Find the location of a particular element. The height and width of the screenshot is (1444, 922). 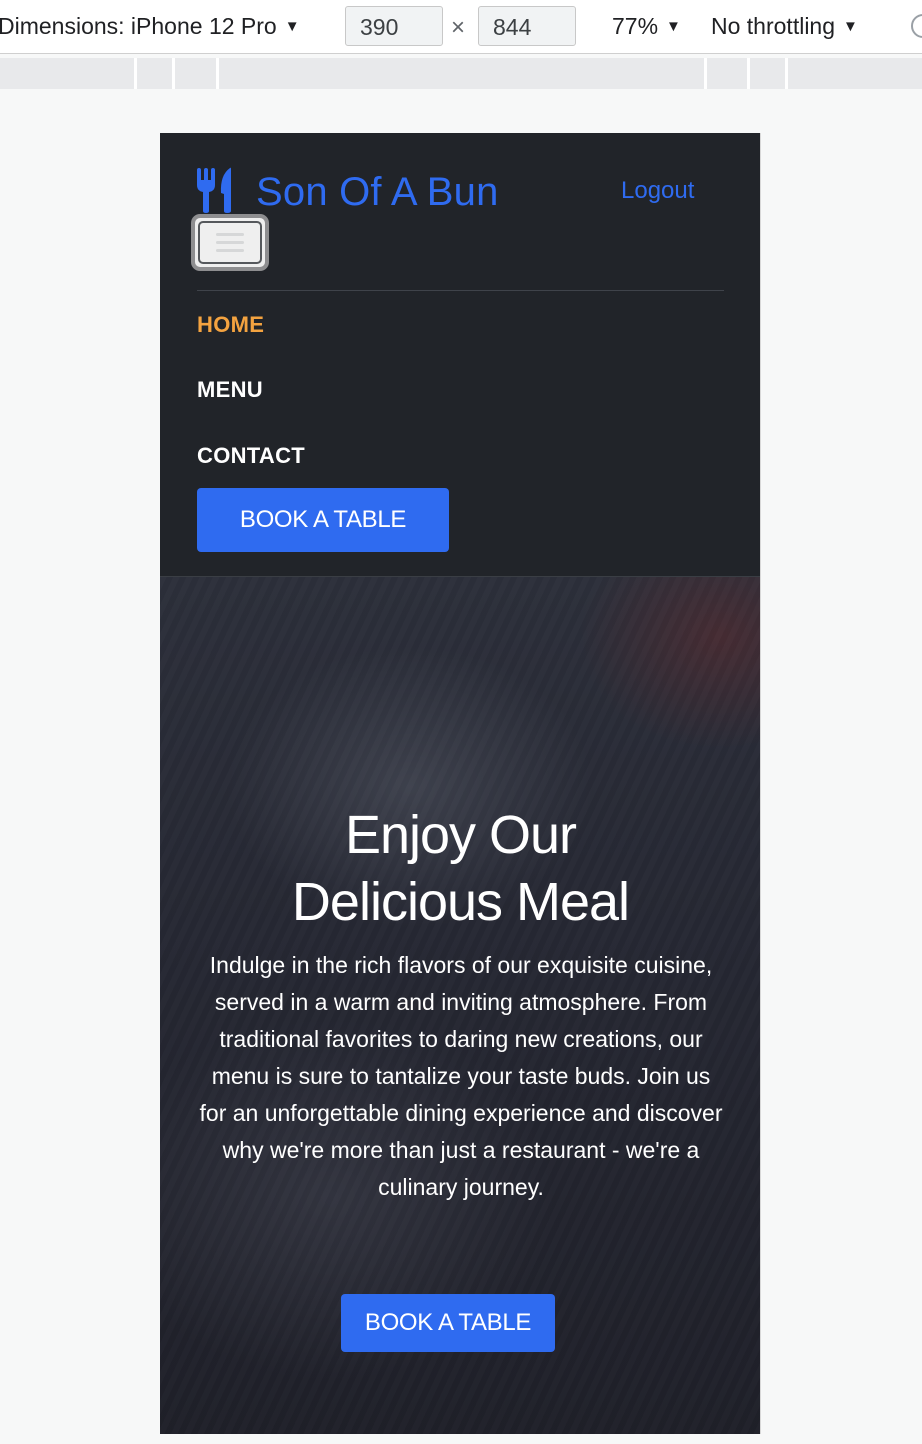

brand-link: Son Of A Bun is located at coordinates (347, 192).